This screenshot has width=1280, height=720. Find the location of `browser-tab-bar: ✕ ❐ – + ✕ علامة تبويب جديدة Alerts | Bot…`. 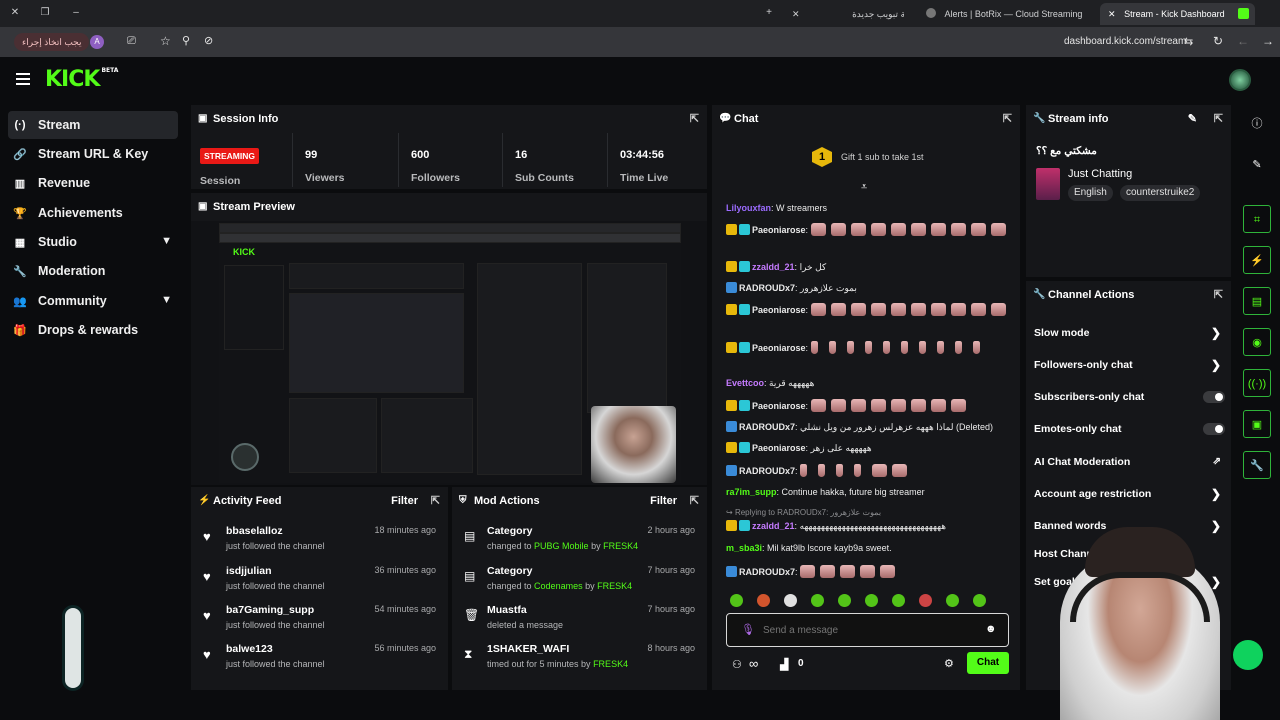

browser-tab-bar: ✕ ❐ – + ✕ علامة تبويب جديدة Alerts | Bot… is located at coordinates (640, 13).